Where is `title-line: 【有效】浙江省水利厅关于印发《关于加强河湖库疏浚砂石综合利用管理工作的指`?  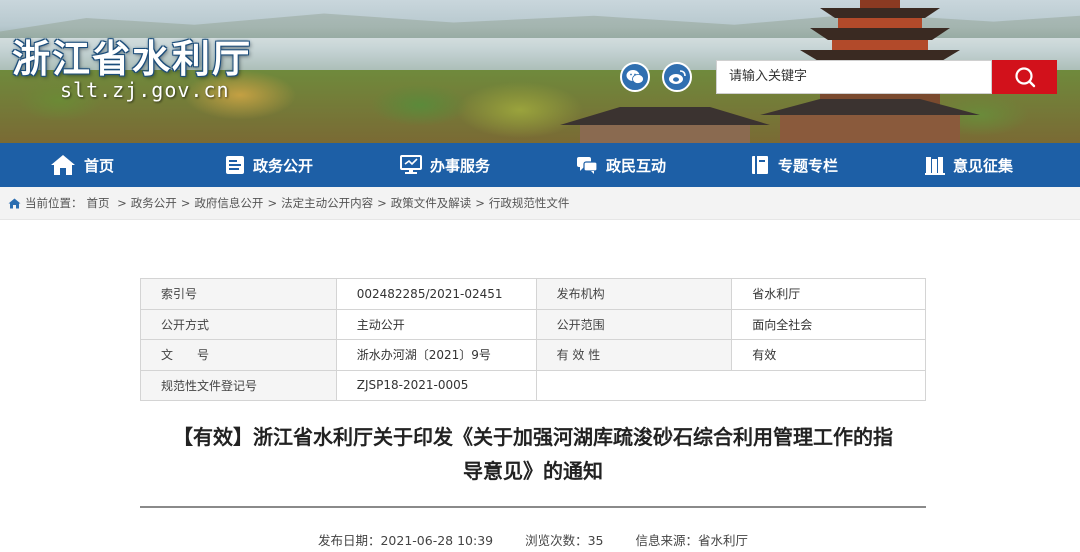 title-line: 【有效】浙江省水利厅关于印发《关于加强河湖库疏浚砂石综合利用管理工作的指 is located at coordinates (533, 437).